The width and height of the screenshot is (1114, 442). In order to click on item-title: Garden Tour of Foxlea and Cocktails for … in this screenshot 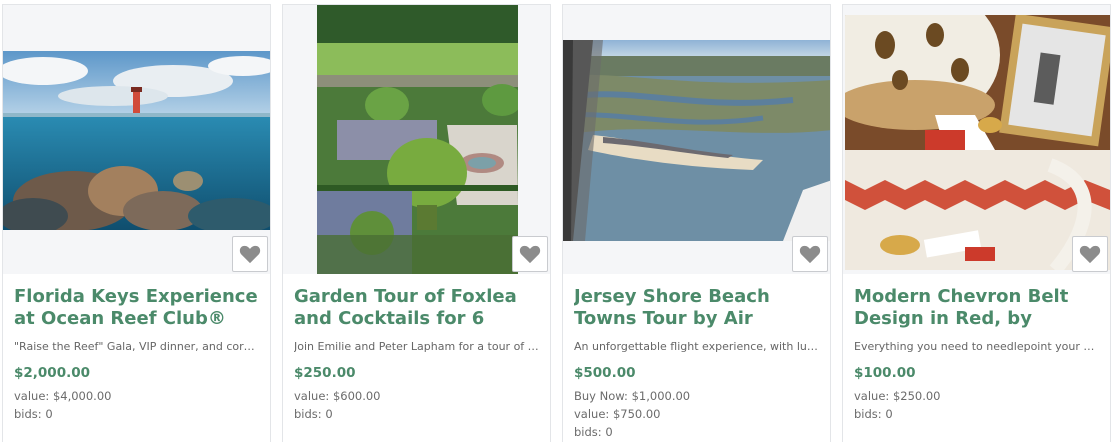, I will do `click(417, 308)`.